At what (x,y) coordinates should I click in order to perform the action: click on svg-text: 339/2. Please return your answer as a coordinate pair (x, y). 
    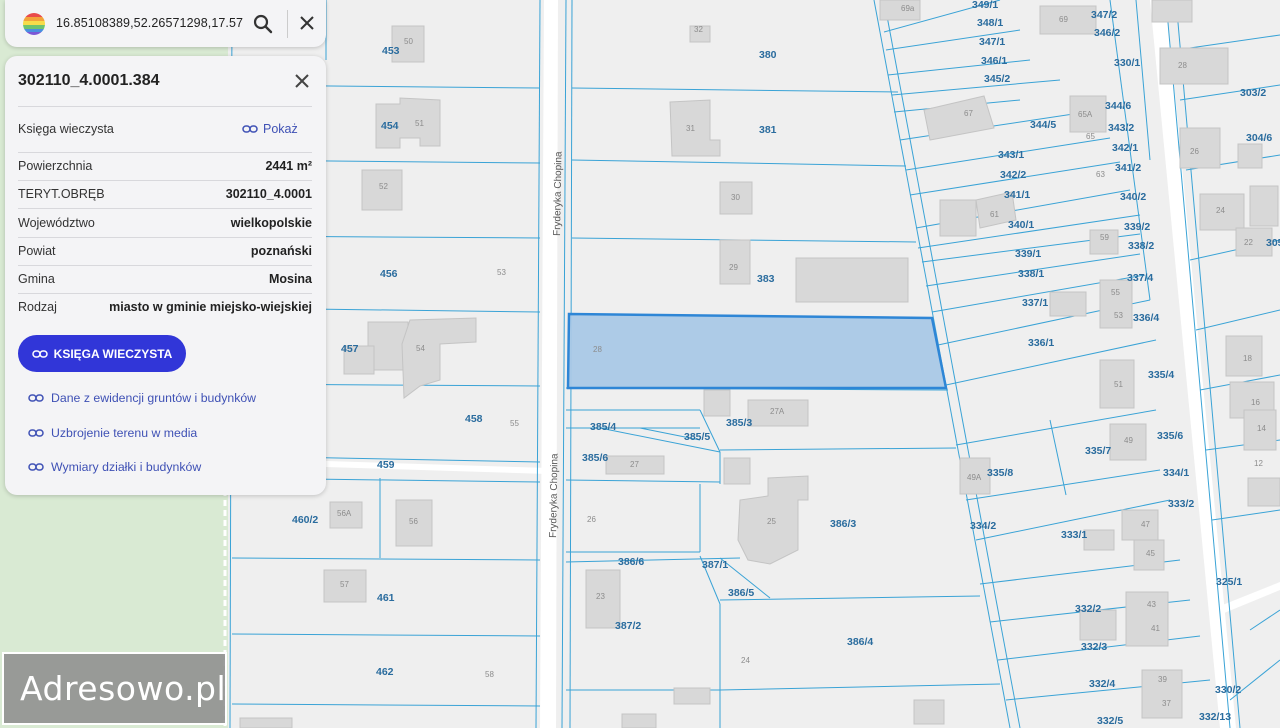
    Looking at the image, I should click on (1137, 227).